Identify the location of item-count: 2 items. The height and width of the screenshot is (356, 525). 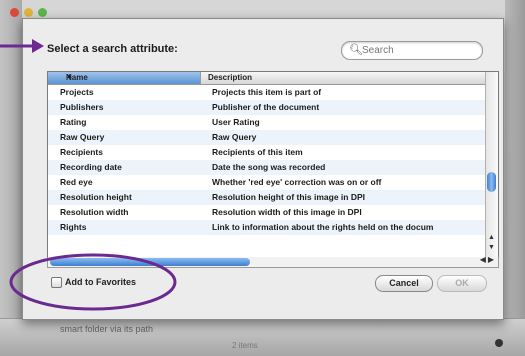
(245, 345).